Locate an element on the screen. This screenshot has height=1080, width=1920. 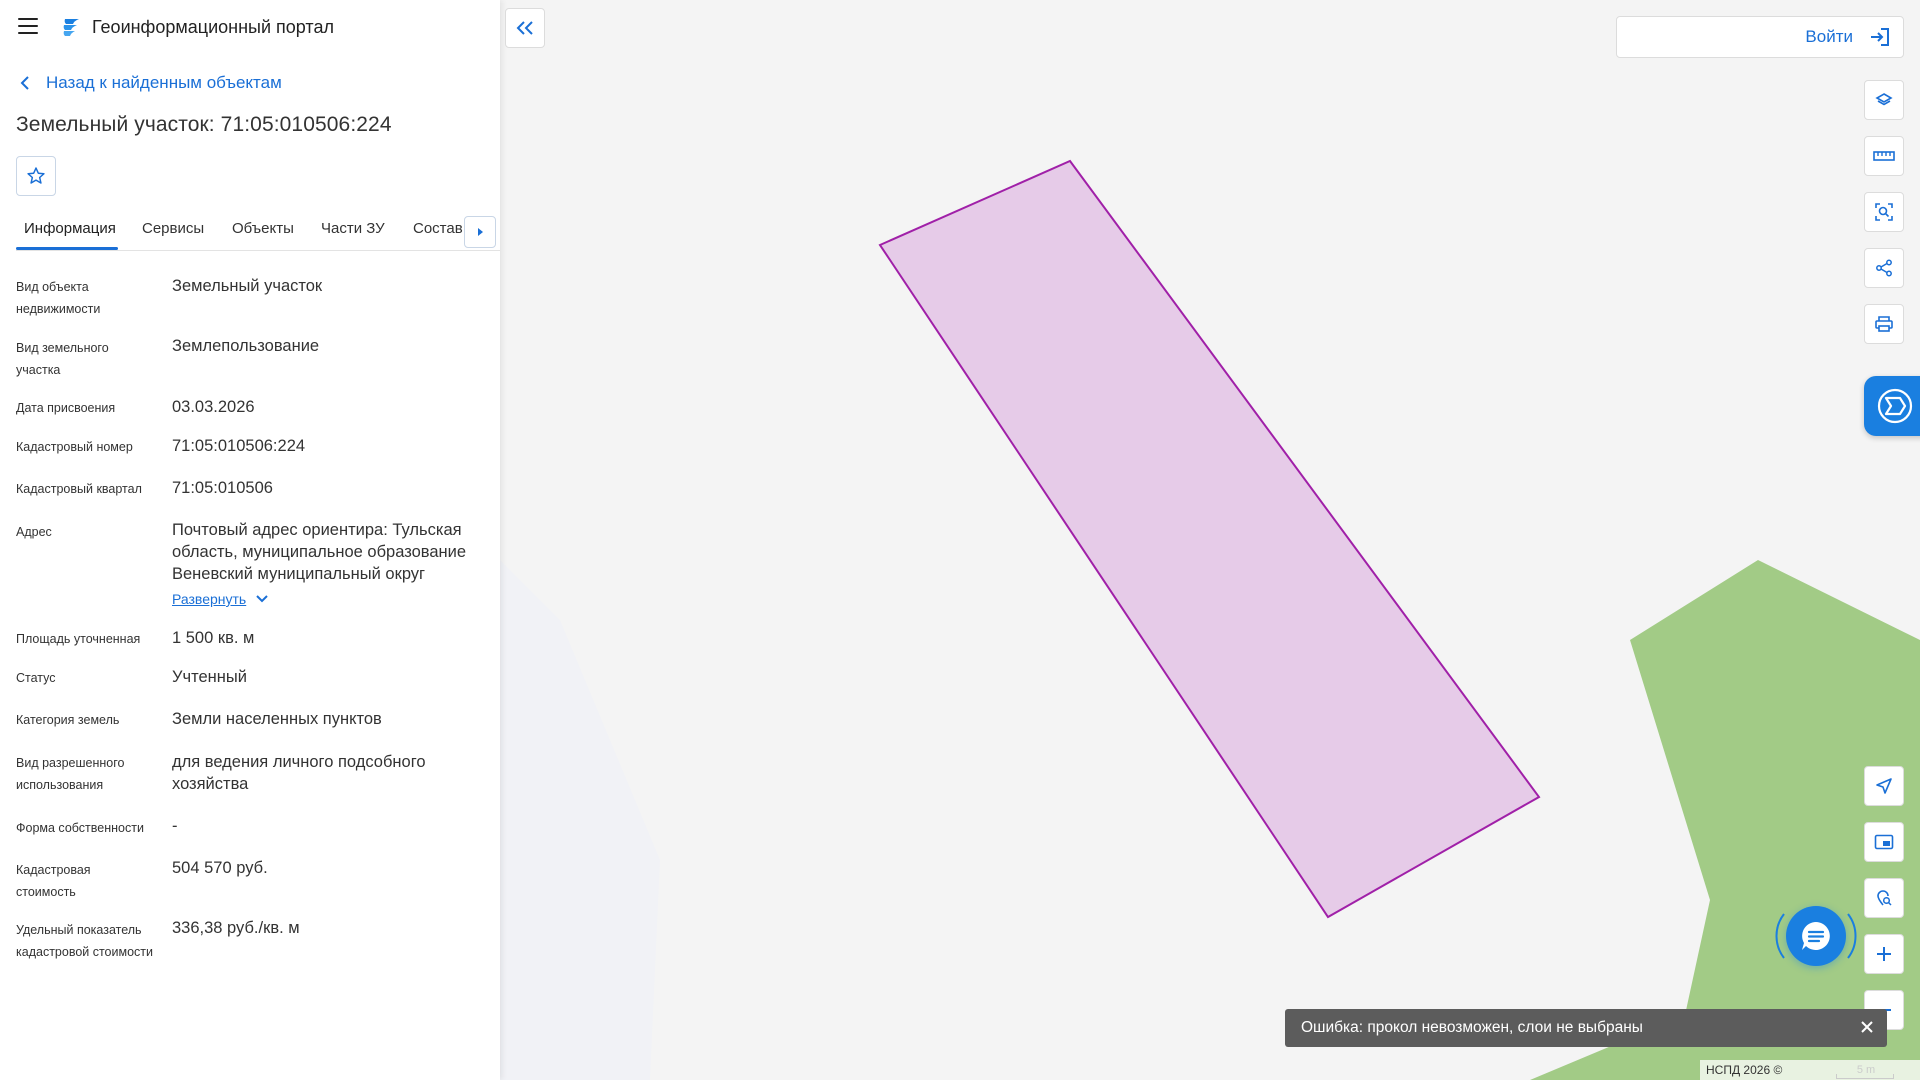
prop-label: Форма собственности is located at coordinates (80, 828).